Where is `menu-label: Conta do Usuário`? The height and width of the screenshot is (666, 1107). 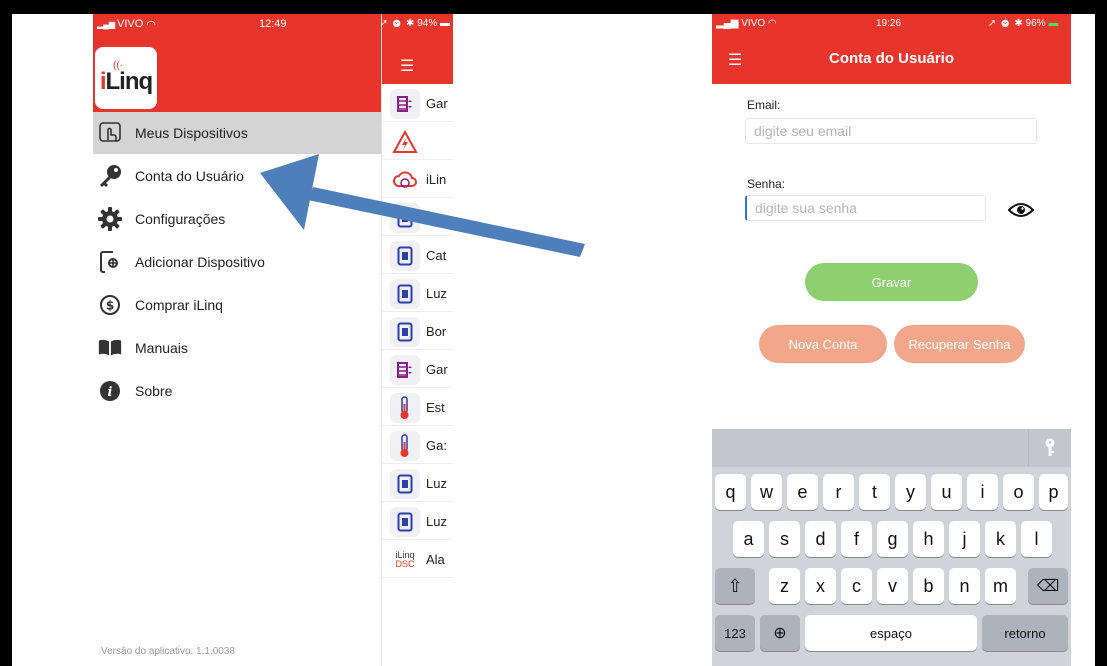 menu-label: Conta do Usuário is located at coordinates (189, 176).